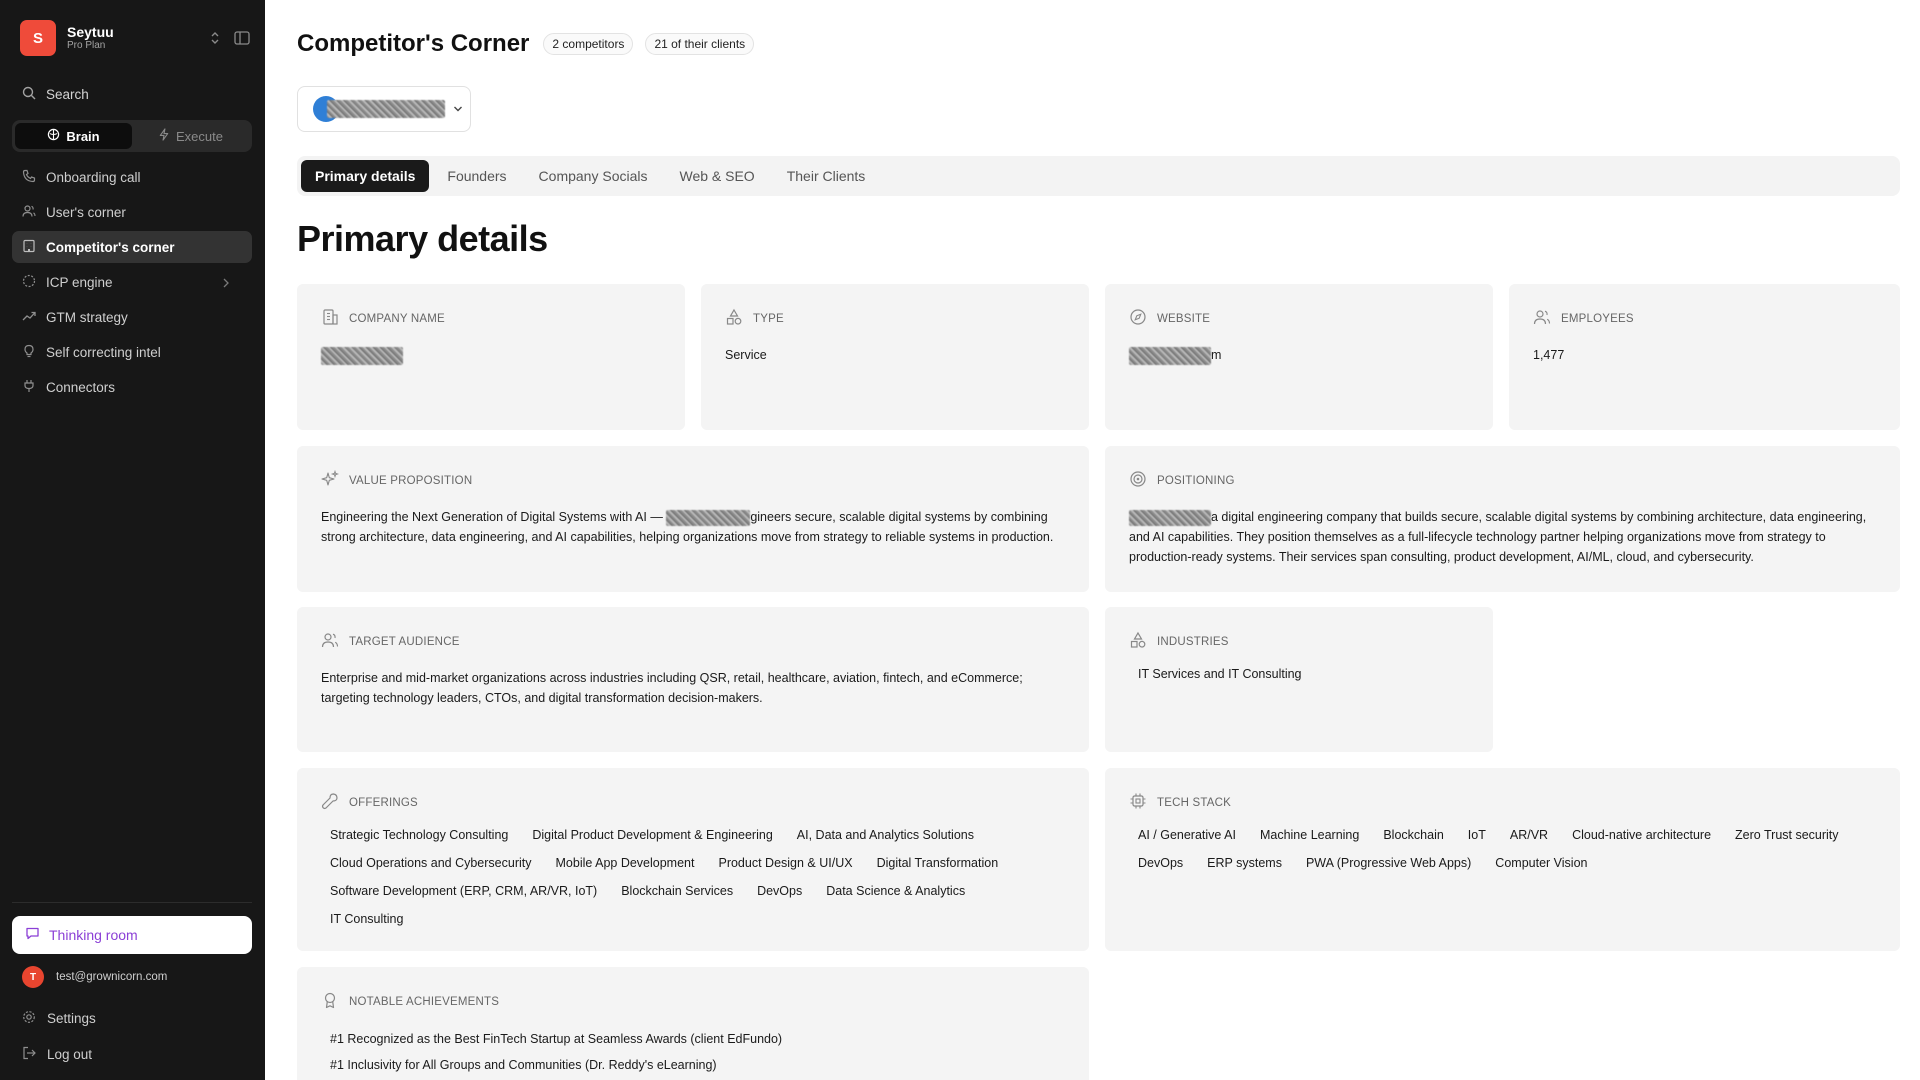 Image resolution: width=1920 pixels, height=1080 pixels. What do you see at coordinates (103, 352) in the screenshot?
I see `sidebar-item-label: Self correcting intel` at bounding box center [103, 352].